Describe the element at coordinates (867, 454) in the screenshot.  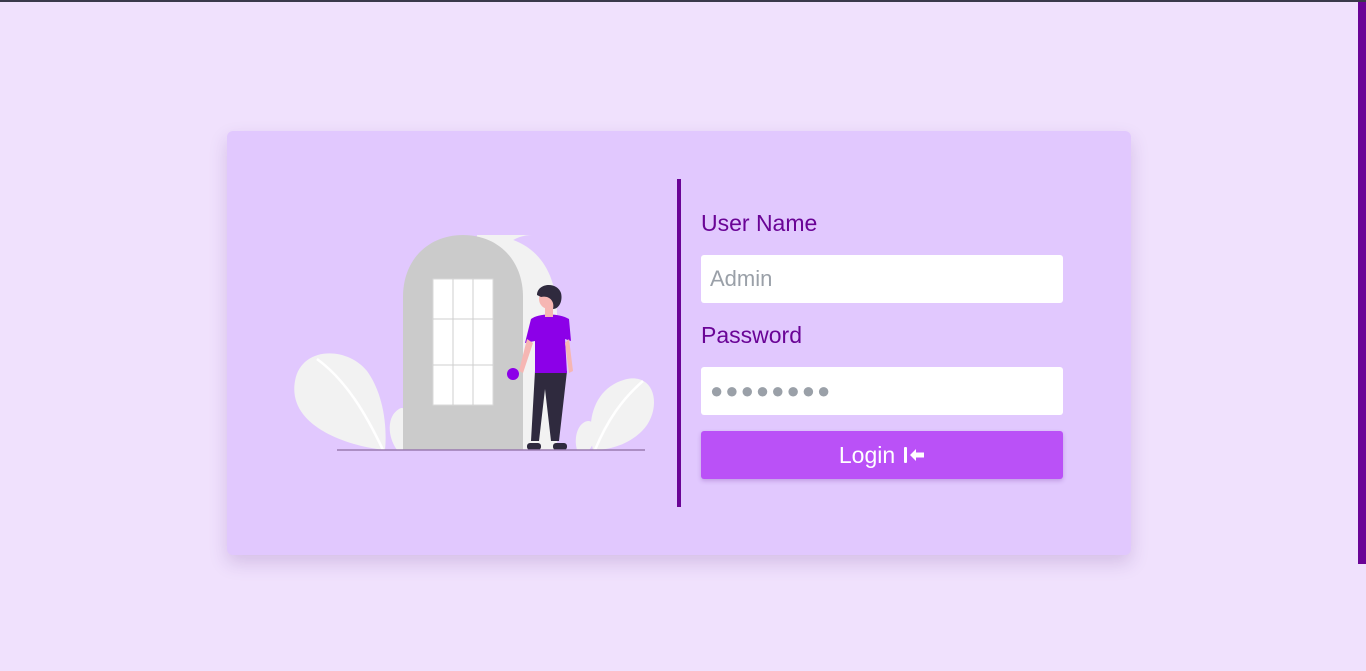
I see `login-button-label: Login` at that location.